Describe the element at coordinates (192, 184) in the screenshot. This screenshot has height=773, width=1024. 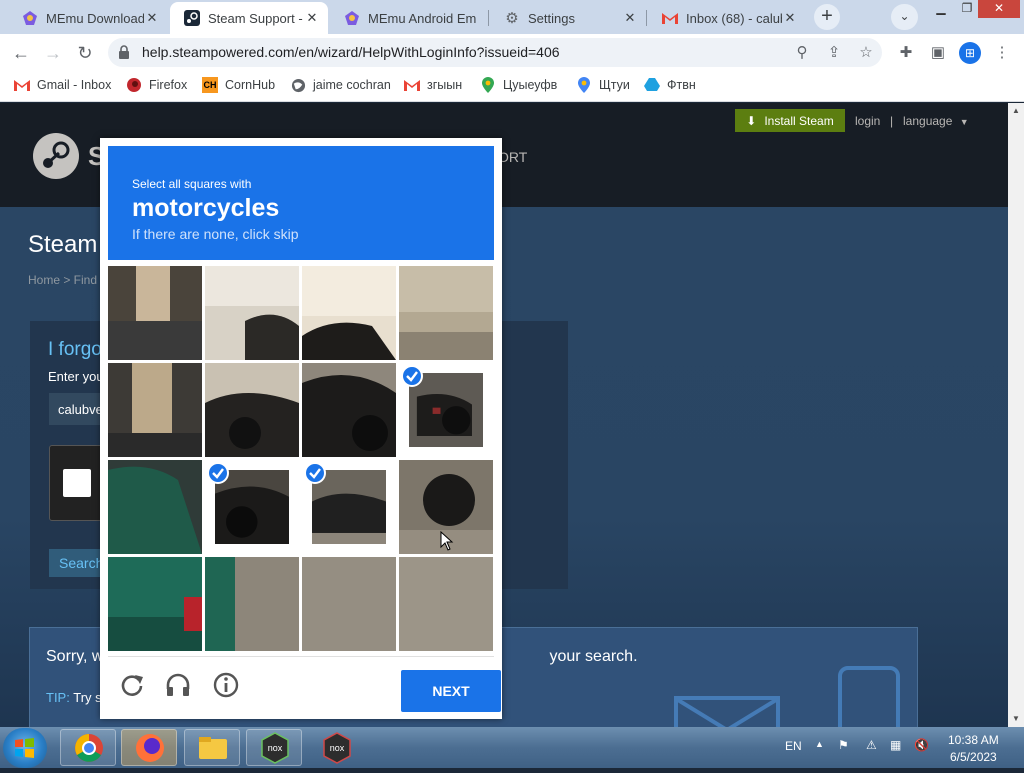
I see `captcha-instruction: Select all squares with` at that location.